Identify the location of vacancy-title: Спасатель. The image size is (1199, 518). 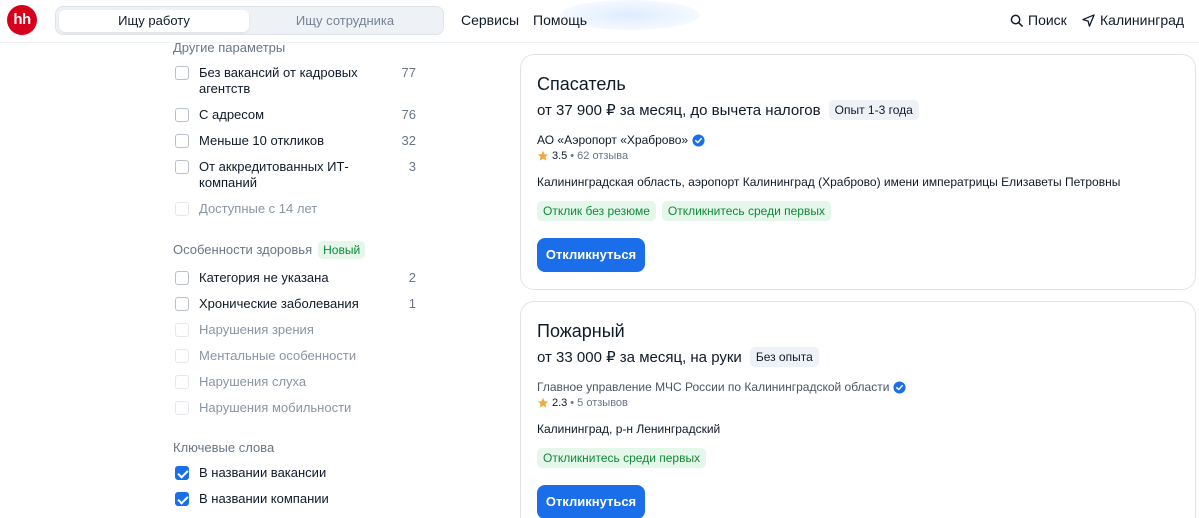
(581, 84).